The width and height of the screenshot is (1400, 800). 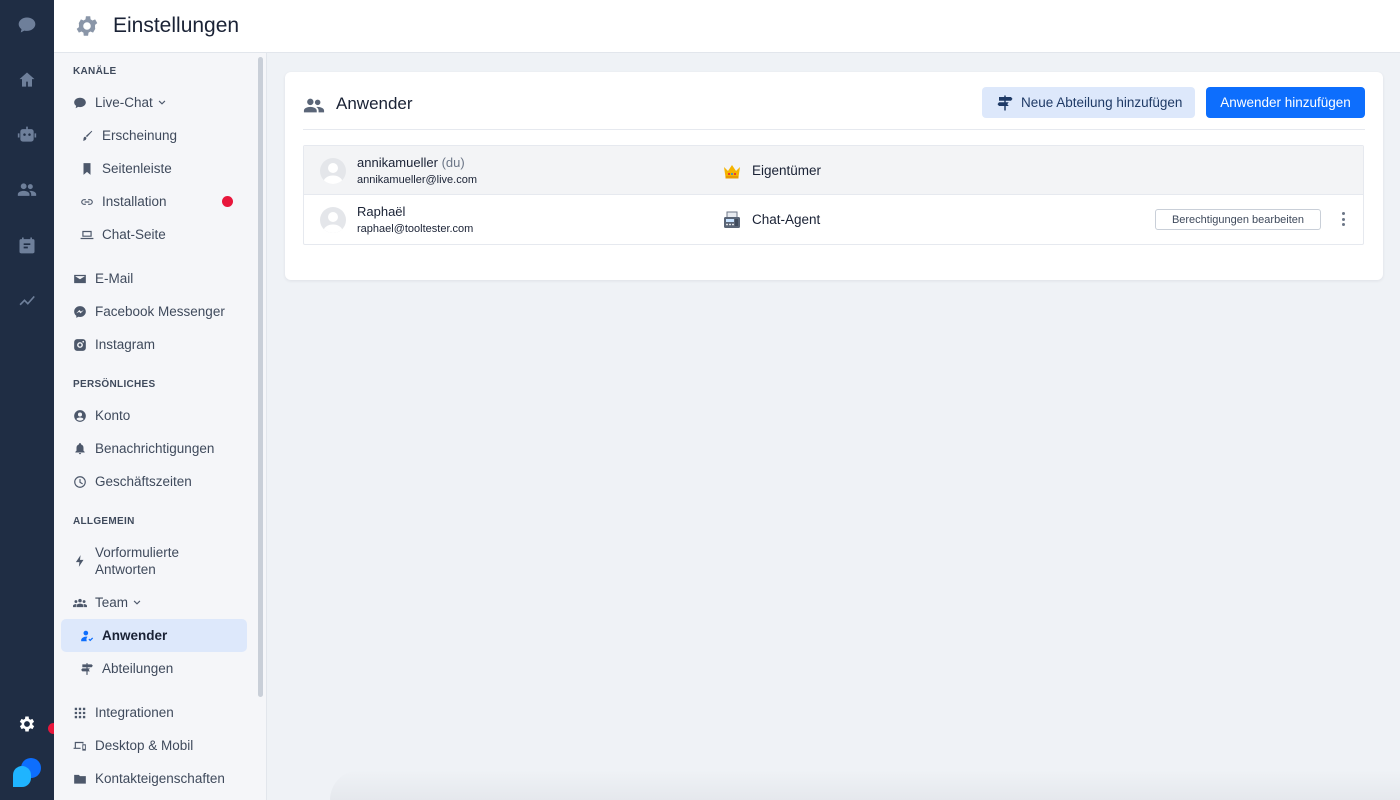 What do you see at coordinates (80, 481) in the screenshot?
I see `clock-icon` at bounding box center [80, 481].